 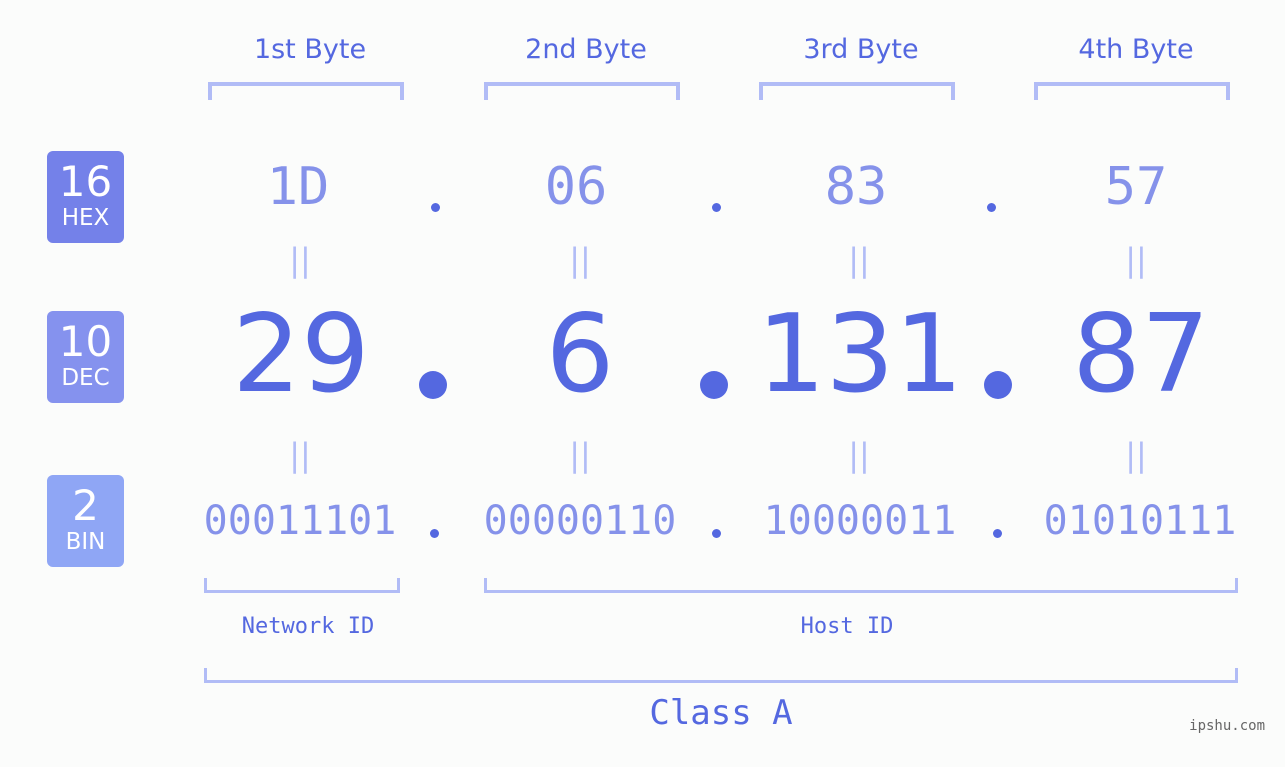 What do you see at coordinates (1227, 726) in the screenshot?
I see `watermark: ipshu.com` at bounding box center [1227, 726].